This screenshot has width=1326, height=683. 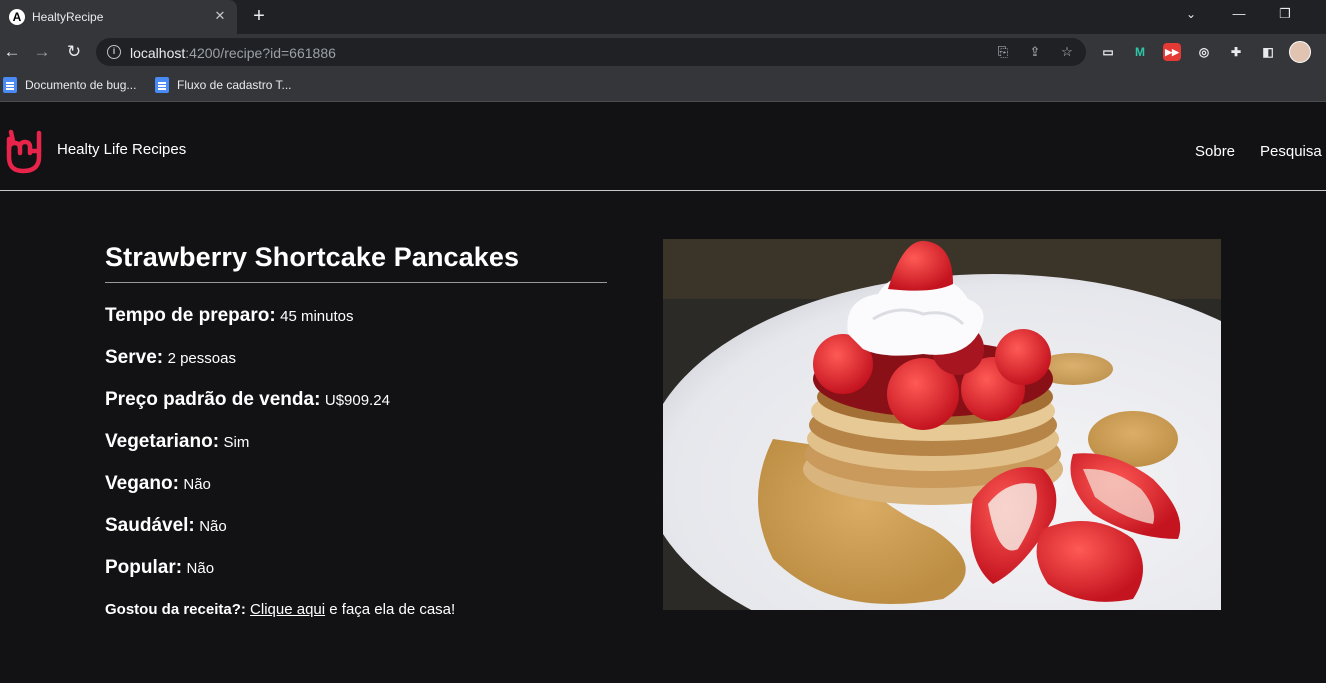 I want to click on field-value: 45 minutos, so click(x=317, y=316).